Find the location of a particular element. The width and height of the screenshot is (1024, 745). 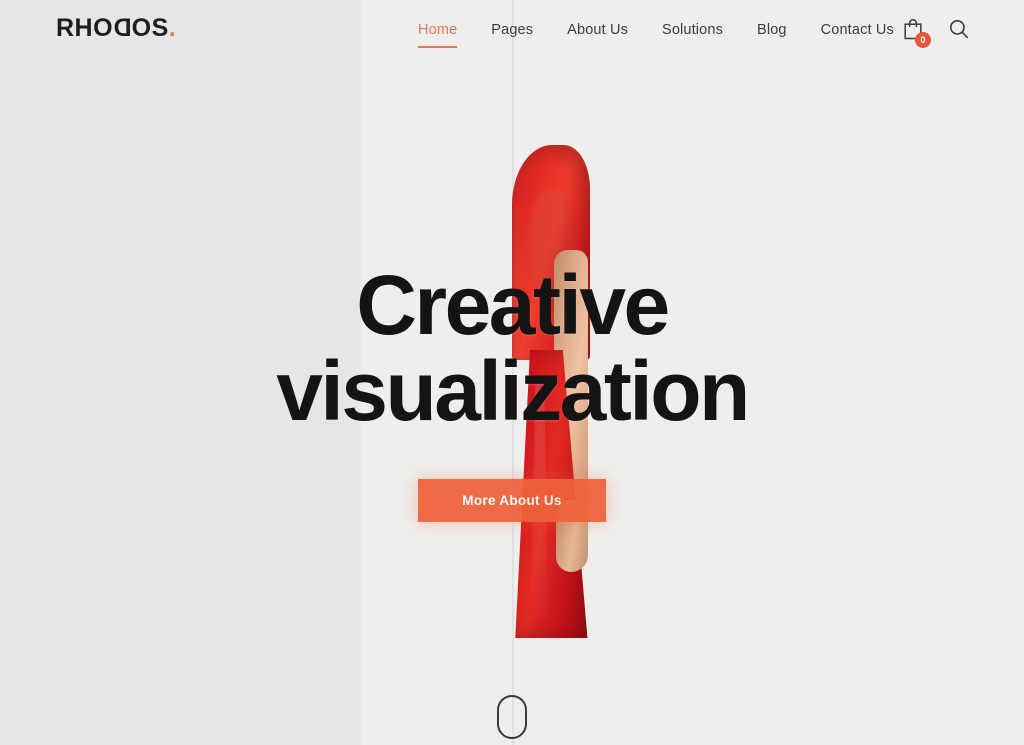

hero-strip-edge is located at coordinates (513, 372).